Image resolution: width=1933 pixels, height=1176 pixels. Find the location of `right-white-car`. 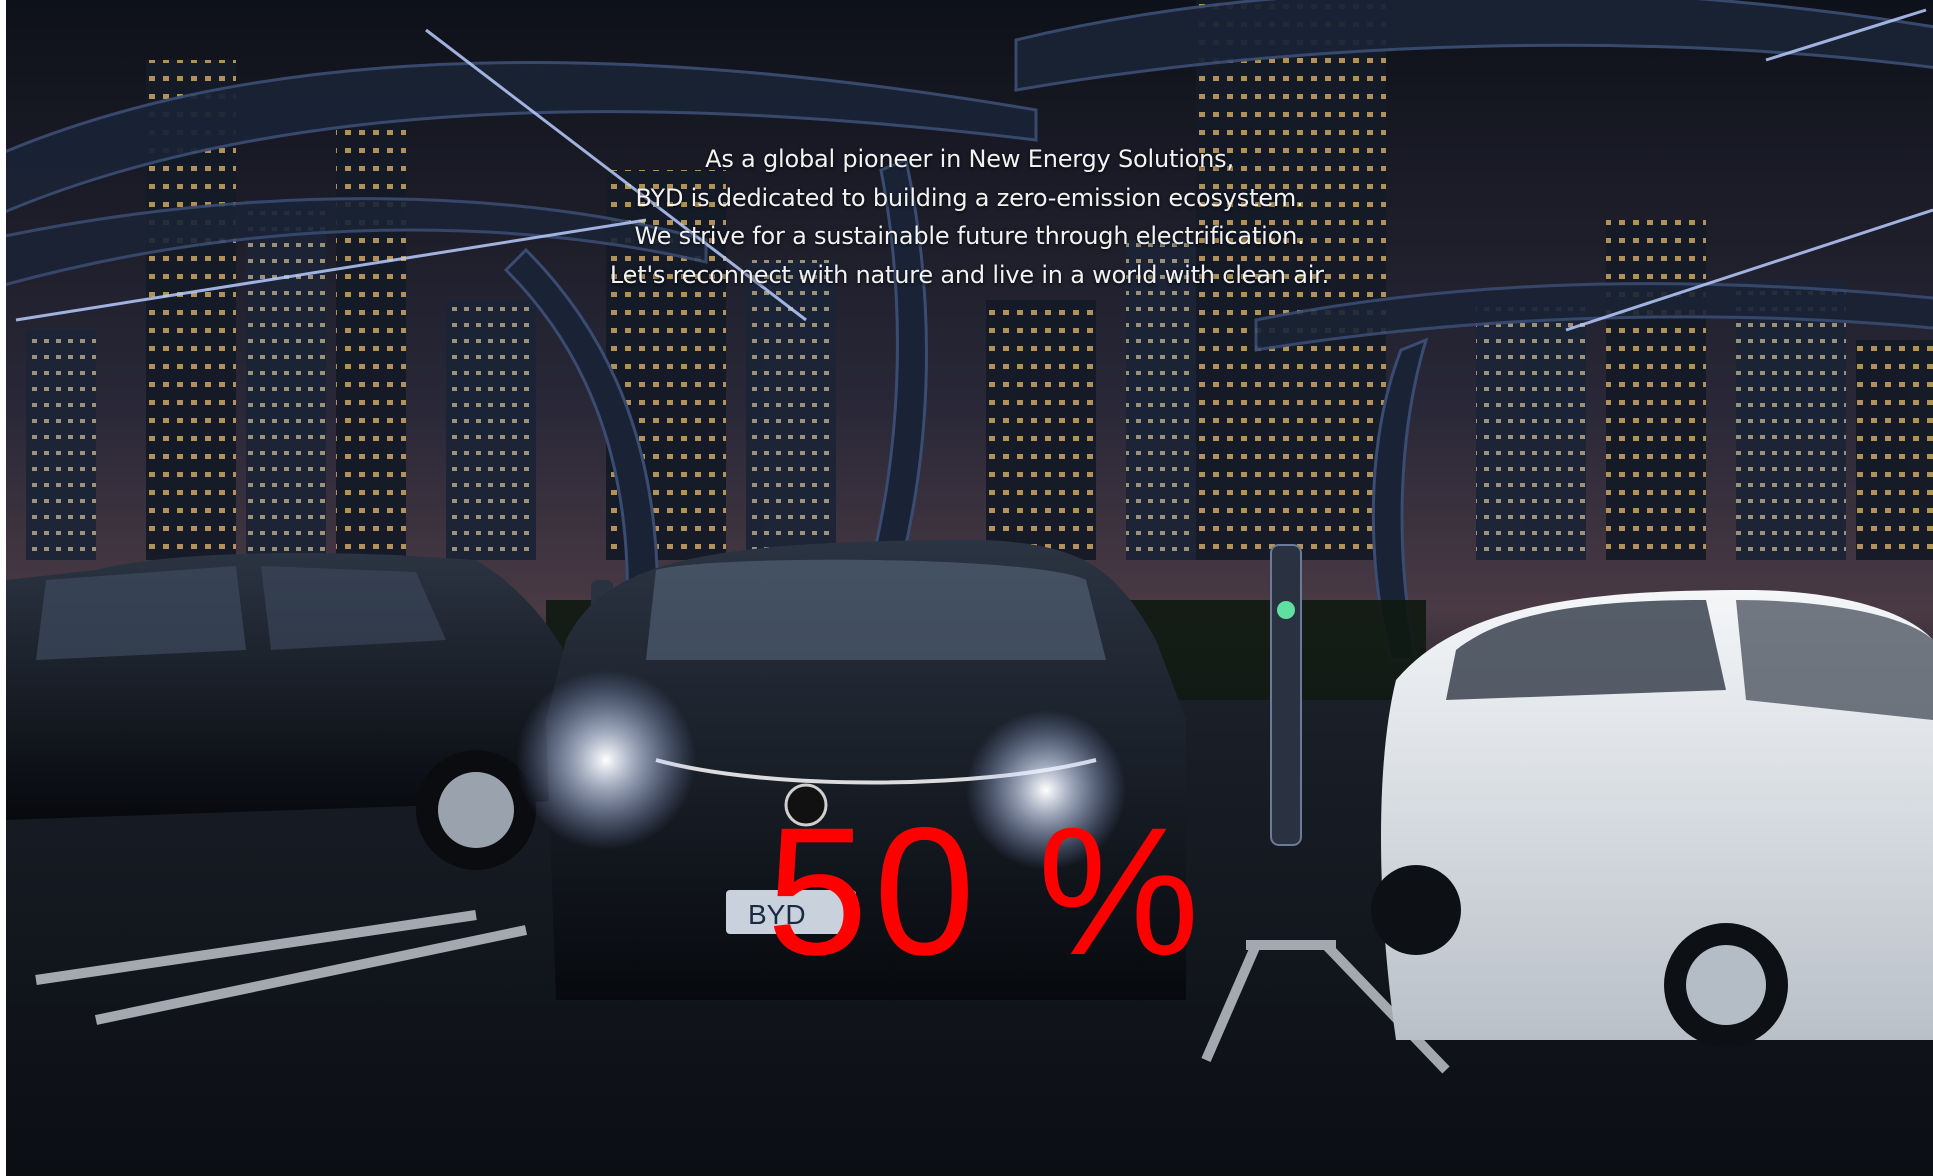

right-white-car is located at coordinates (1652, 818).